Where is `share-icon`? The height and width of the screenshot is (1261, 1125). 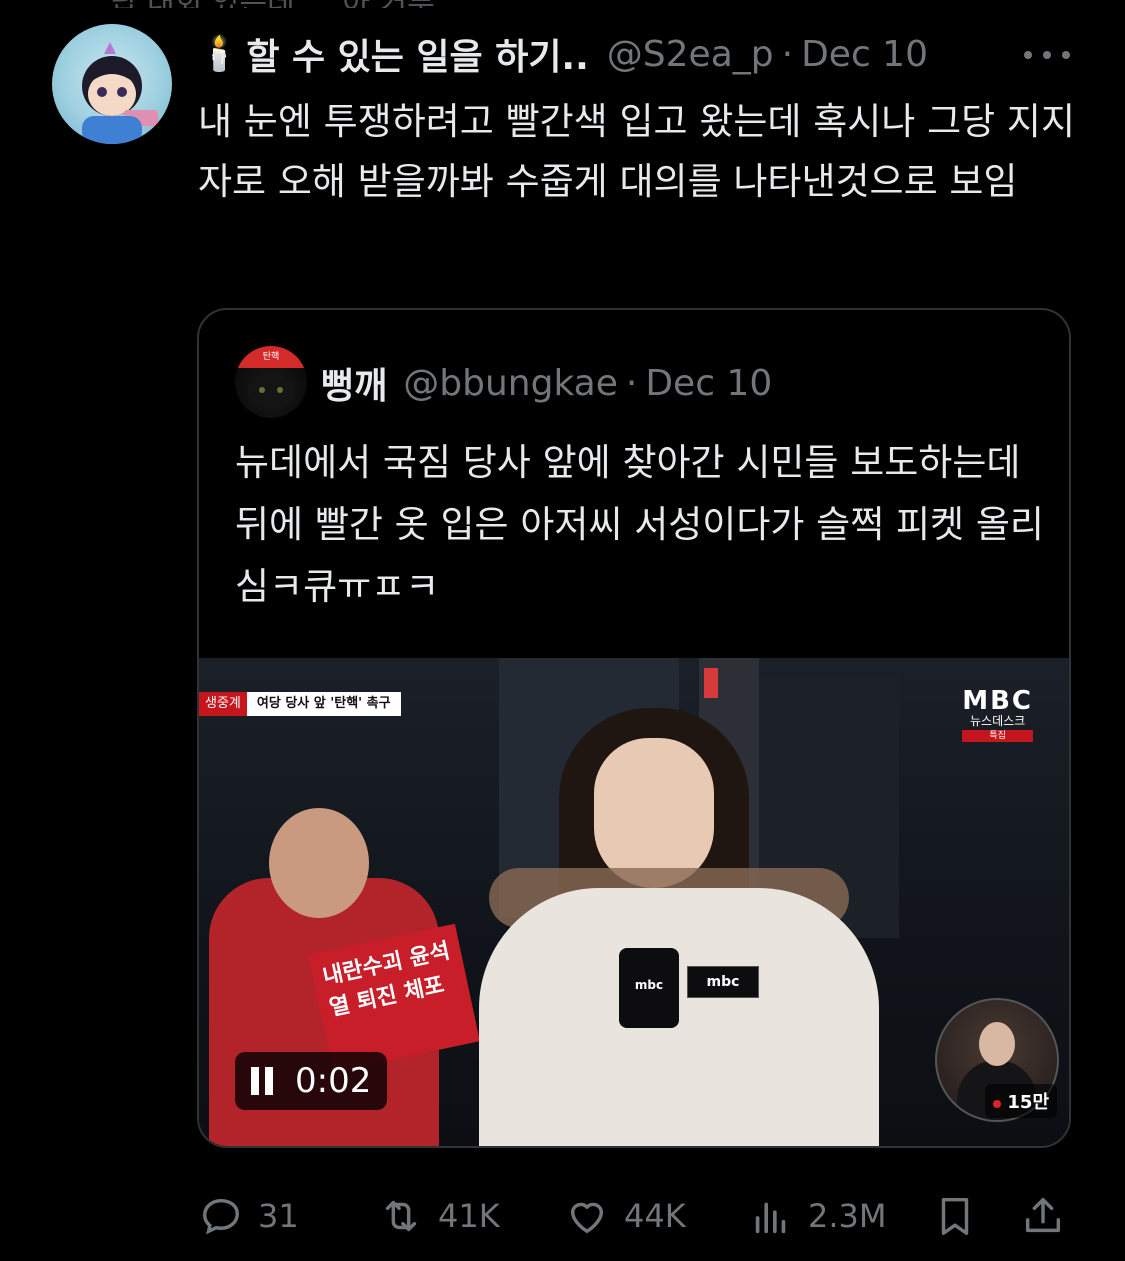 share-icon is located at coordinates (1043, 1215).